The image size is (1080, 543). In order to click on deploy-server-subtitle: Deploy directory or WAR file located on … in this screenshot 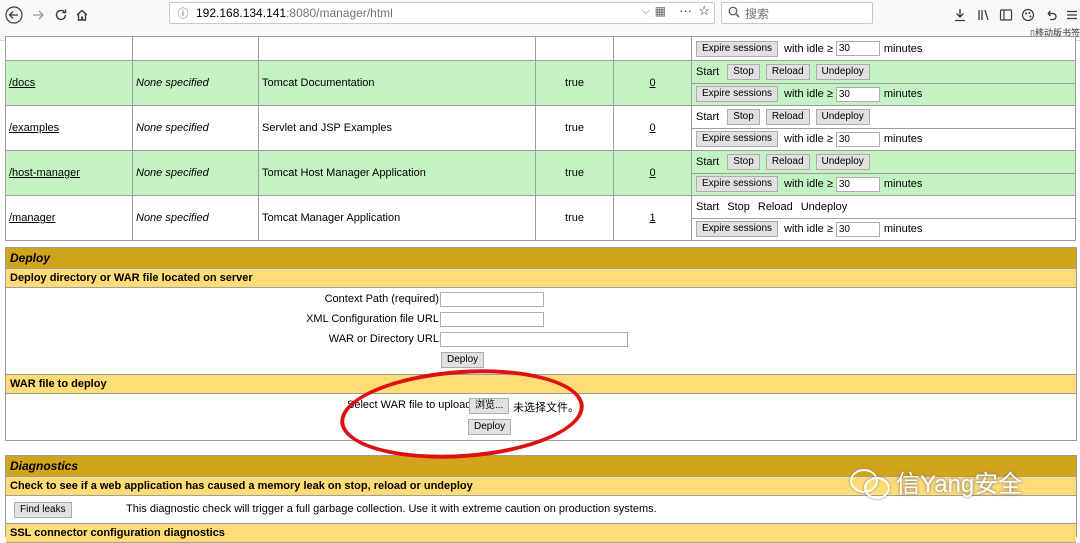, I will do `click(541, 278)`.